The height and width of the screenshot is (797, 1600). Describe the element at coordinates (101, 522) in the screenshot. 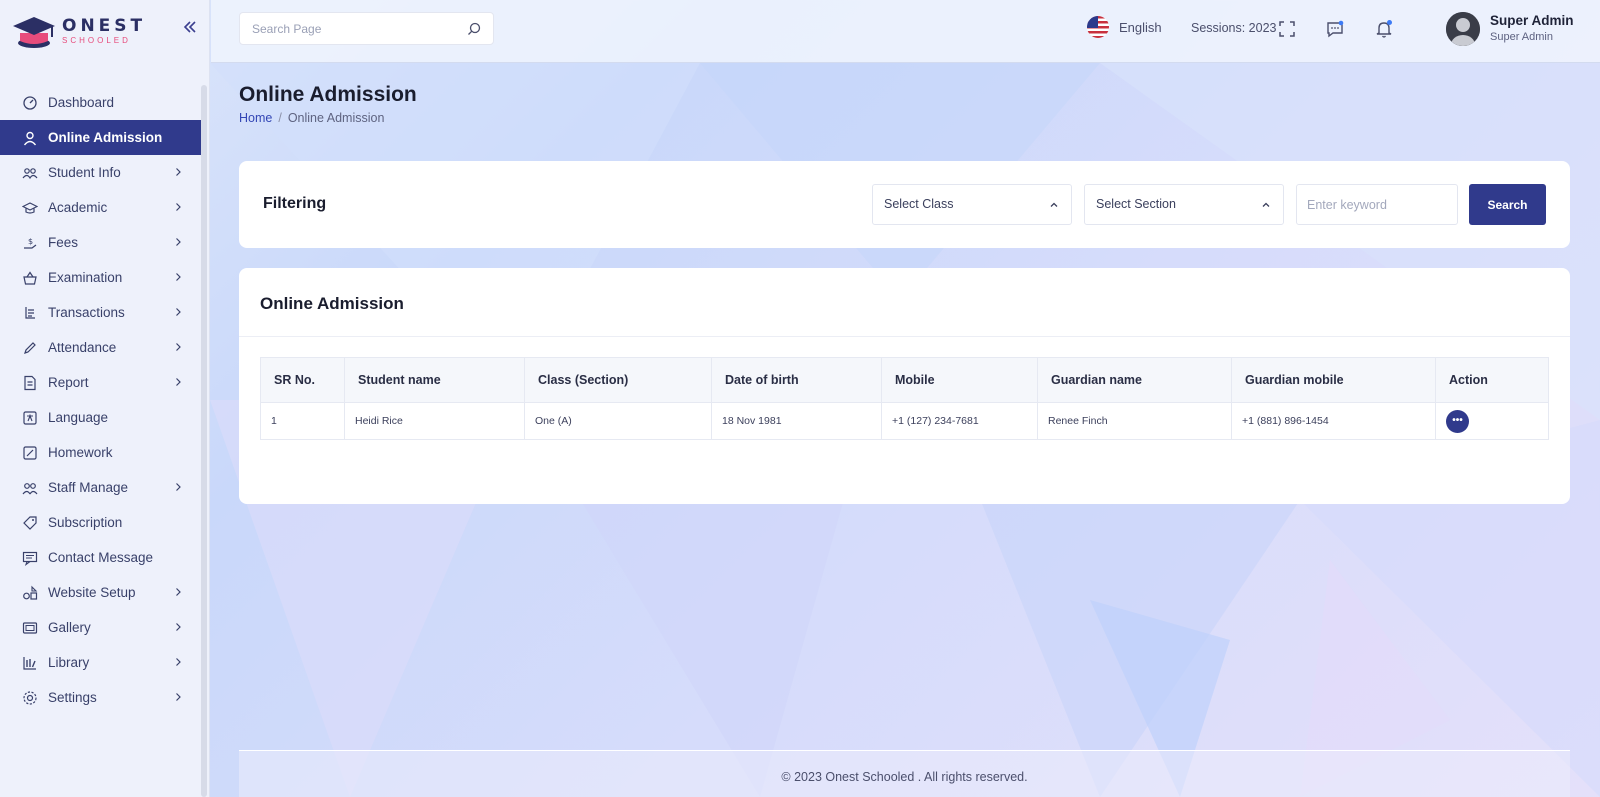

I see `sidebar-item-subscription: Subscription` at that location.